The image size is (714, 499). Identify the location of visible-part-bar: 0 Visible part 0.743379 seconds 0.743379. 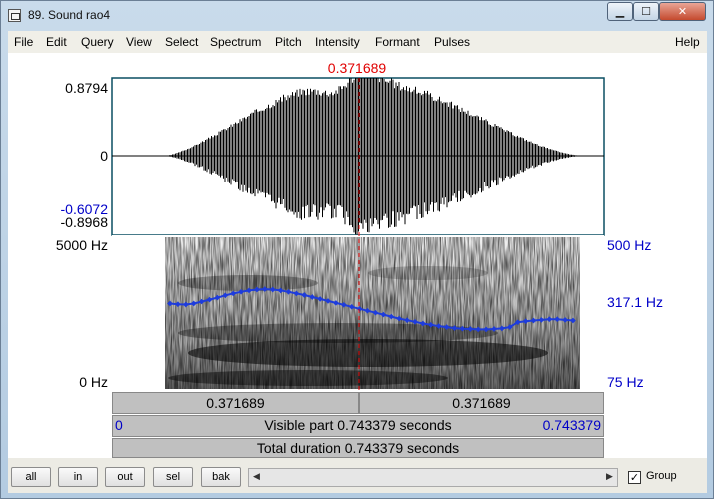
(358, 426).